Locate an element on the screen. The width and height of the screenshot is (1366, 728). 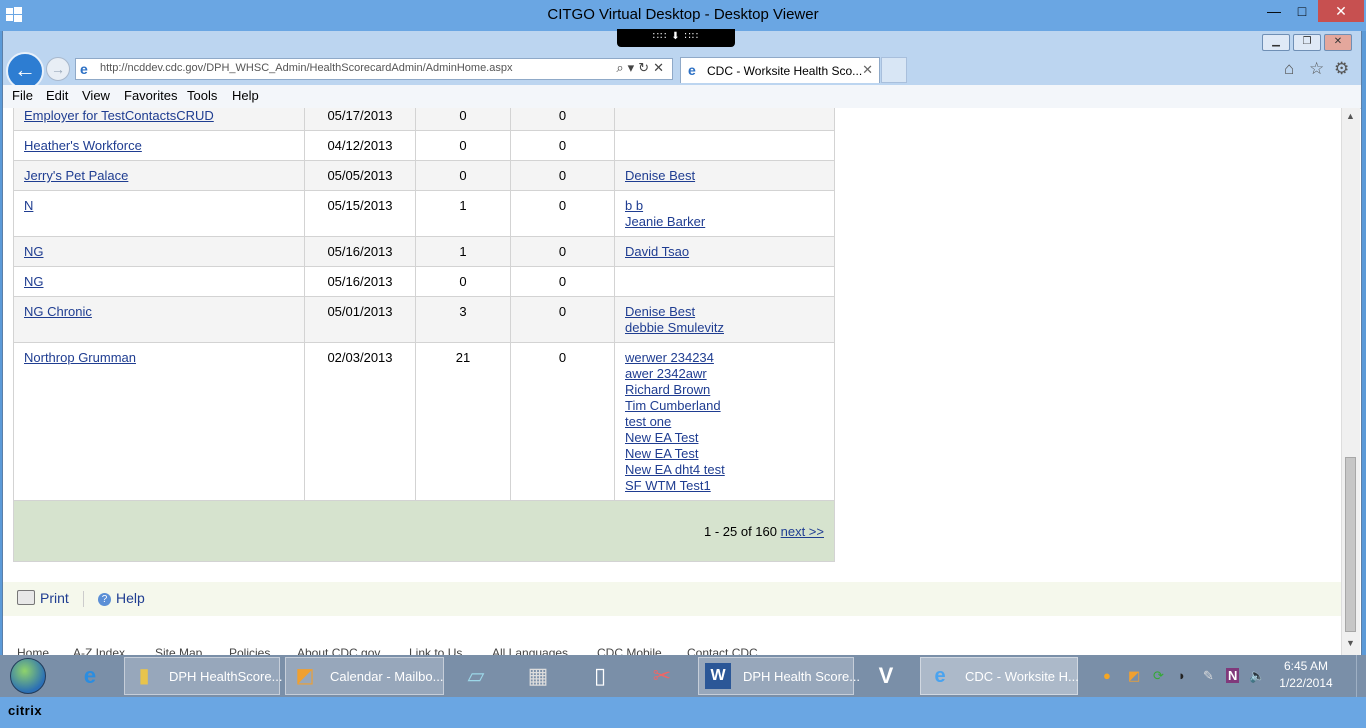
onenote-icon: N is located at coordinates (1233, 675).